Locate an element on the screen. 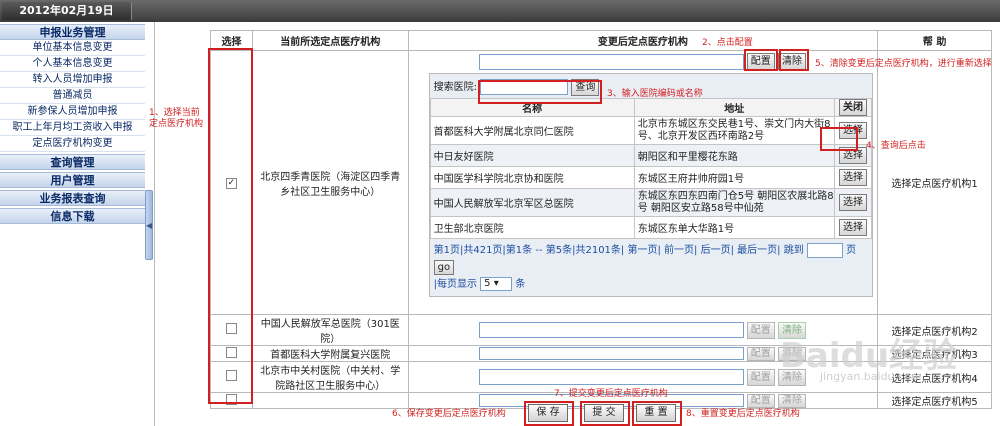 This screenshot has width=1000, height=426. sidebar-section-user: 用户管理 is located at coordinates (72, 180).